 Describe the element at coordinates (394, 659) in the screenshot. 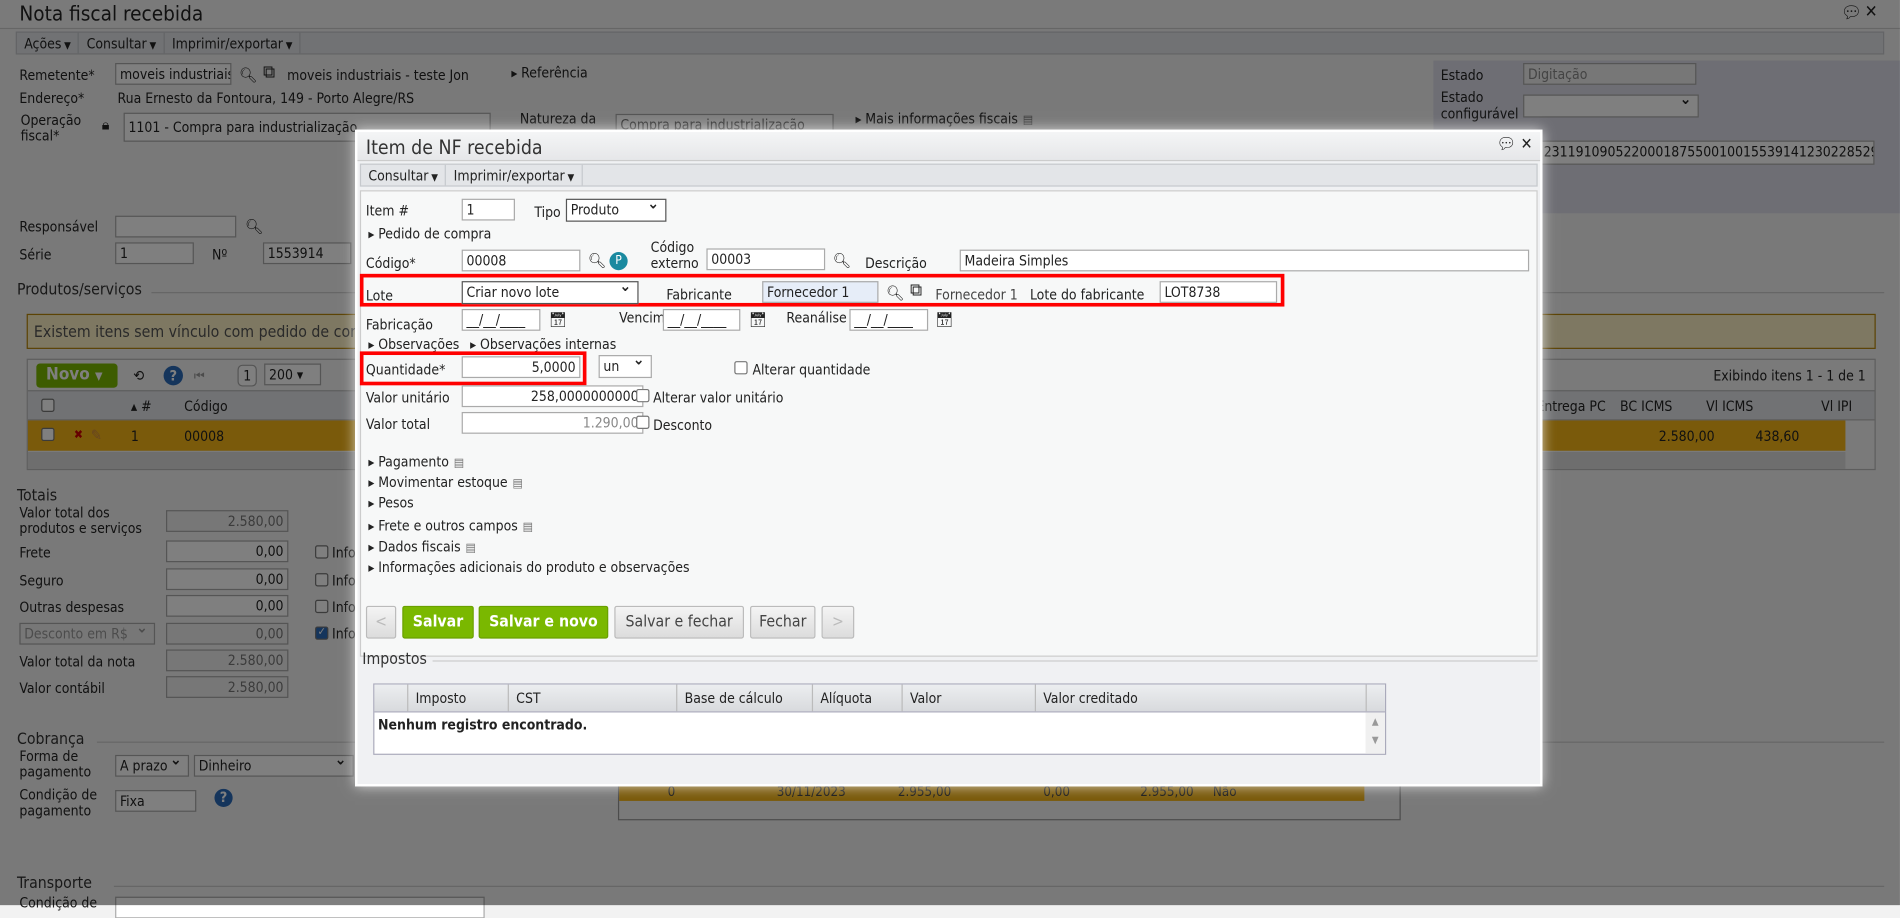

I see `impostos-legend: Impostos` at that location.